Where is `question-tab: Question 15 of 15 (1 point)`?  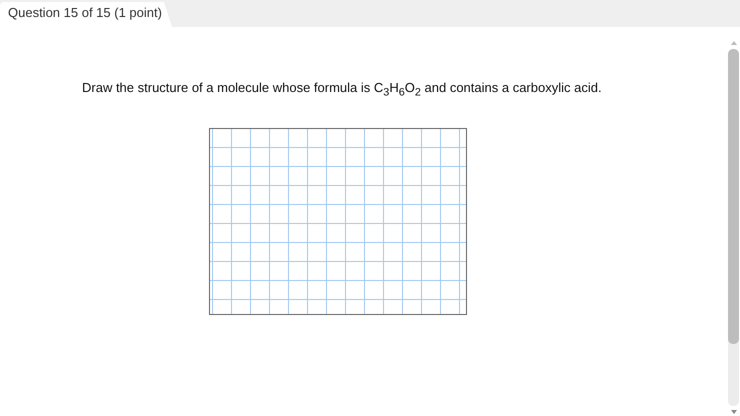
question-tab: Question 15 of 15 (1 point) is located at coordinates (86, 14).